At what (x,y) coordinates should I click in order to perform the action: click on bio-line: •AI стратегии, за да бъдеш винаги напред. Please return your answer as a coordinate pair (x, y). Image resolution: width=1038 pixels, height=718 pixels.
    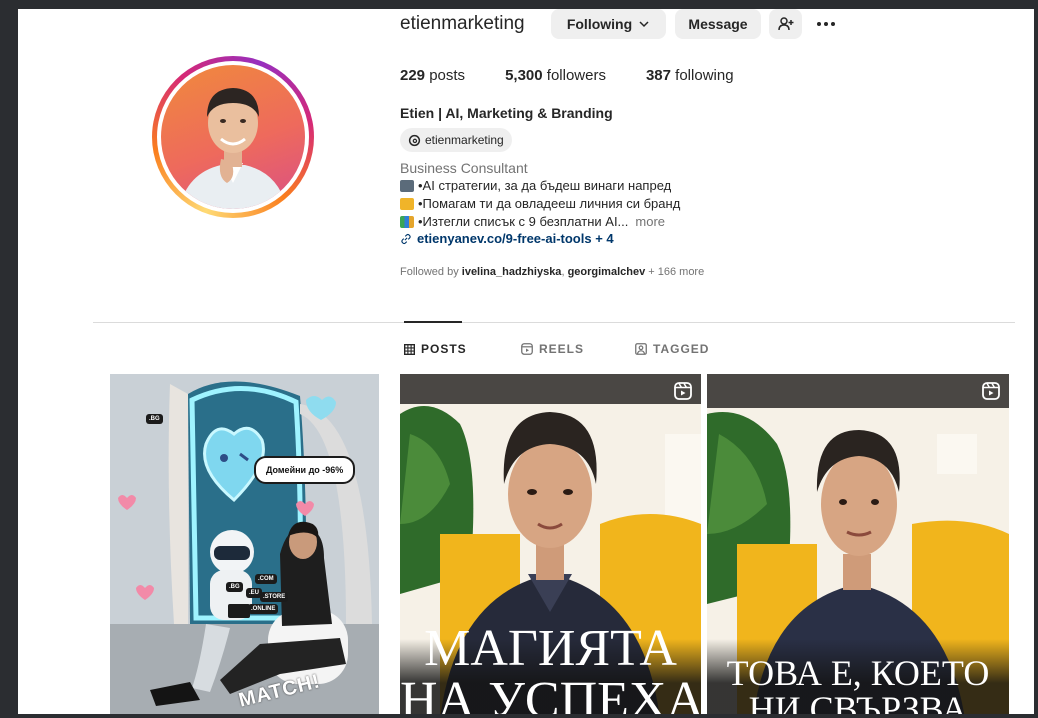
    Looking at the image, I should click on (535, 185).